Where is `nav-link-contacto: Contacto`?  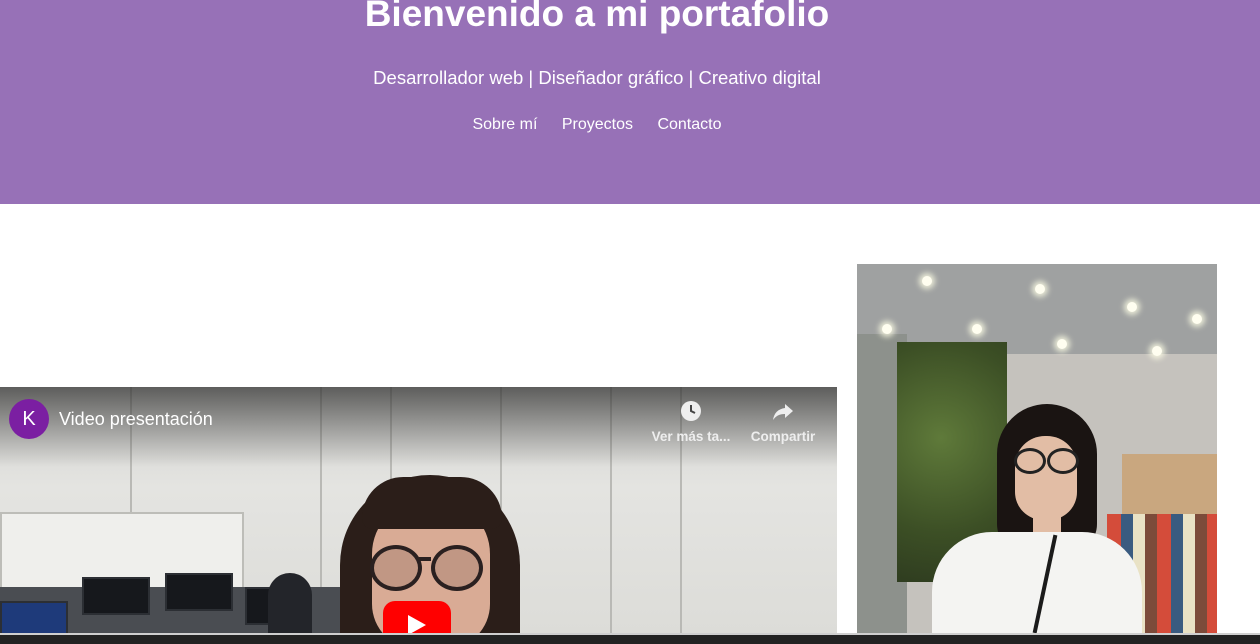
nav-link-contacto: Contacto is located at coordinates (689, 124).